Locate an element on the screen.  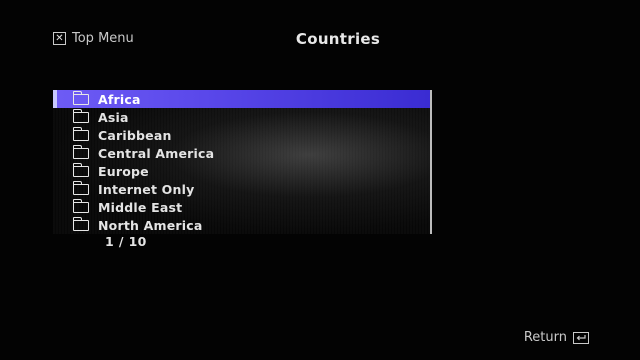
list-item-label: Central America is located at coordinates (156, 153).